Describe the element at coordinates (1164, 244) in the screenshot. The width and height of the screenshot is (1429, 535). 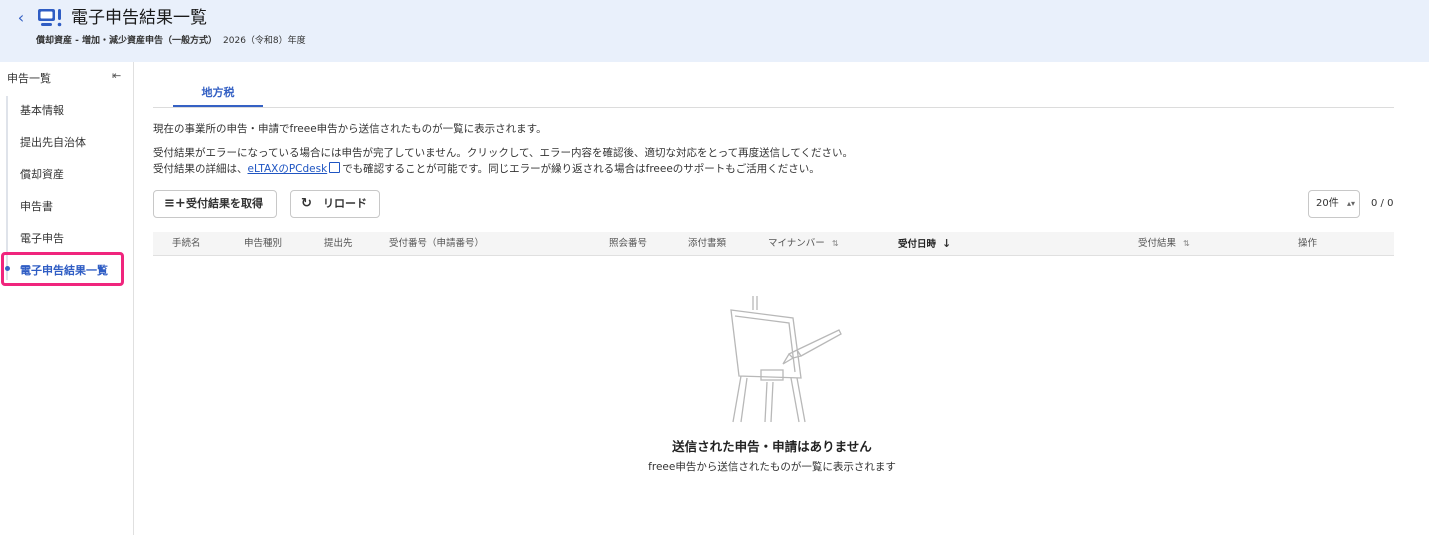
I see `column-receipt-result-sortable: 受付結果 ⇅` at that location.